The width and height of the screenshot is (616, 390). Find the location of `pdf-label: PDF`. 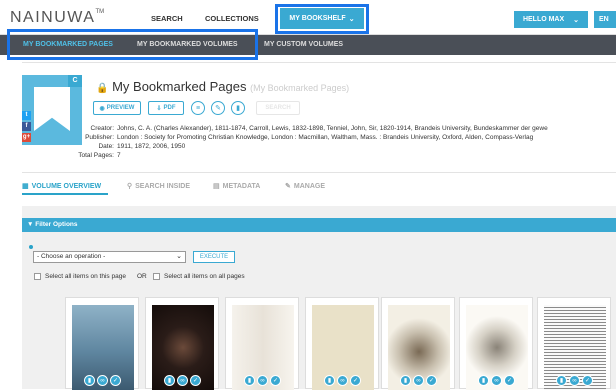

pdf-label: PDF is located at coordinates (169, 108).